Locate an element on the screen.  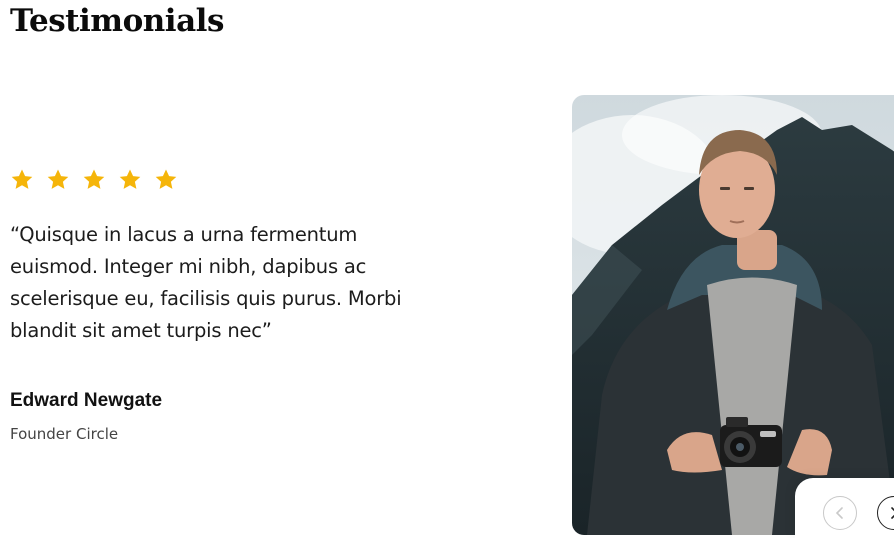
chevron-left-icon is located at coordinates (839, 513).